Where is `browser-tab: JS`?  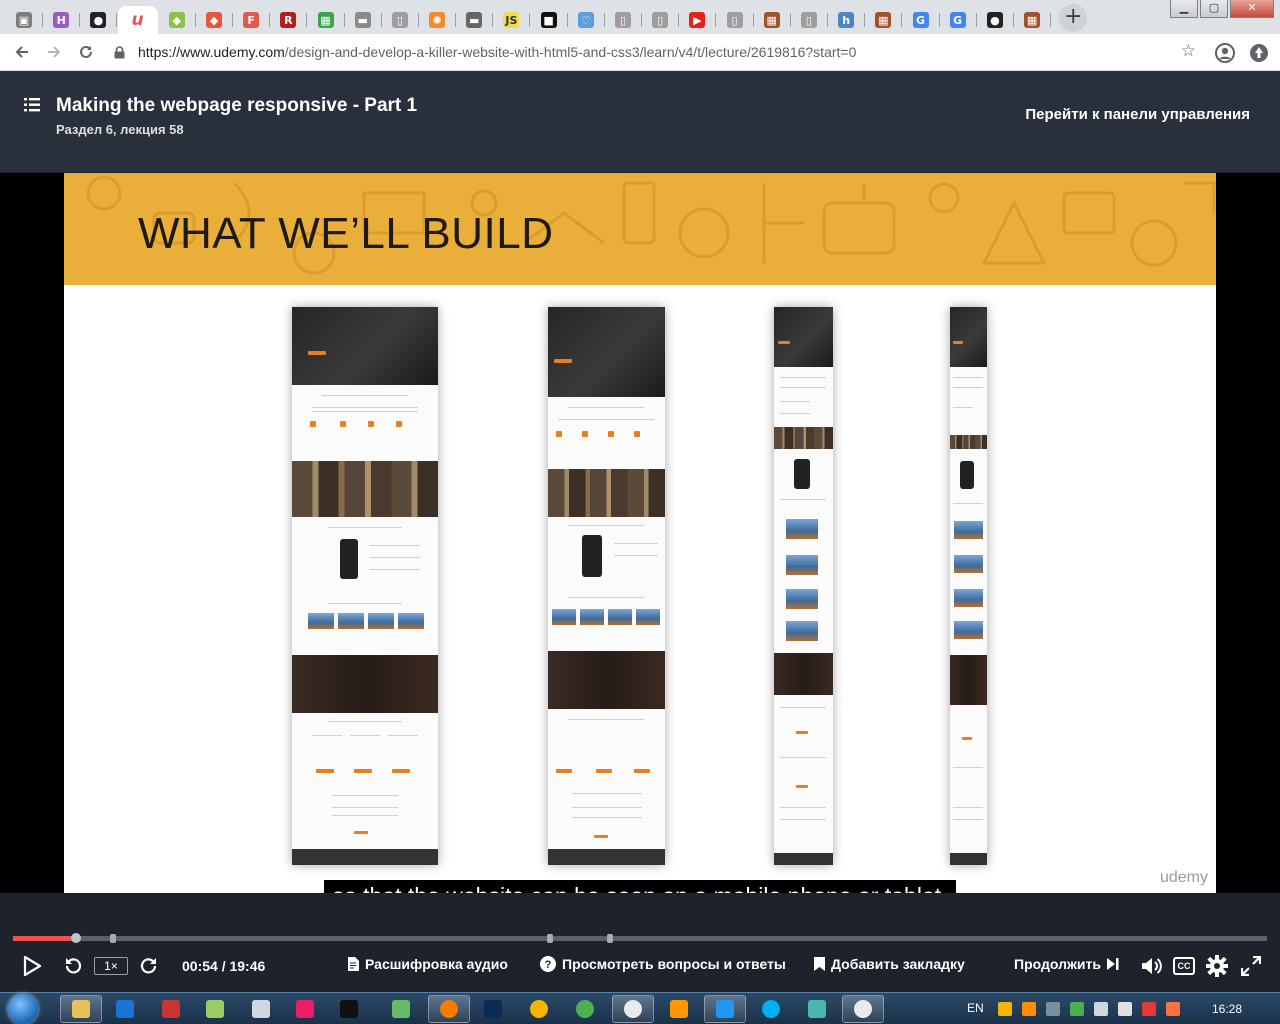
browser-tab: JS is located at coordinates (512, 20).